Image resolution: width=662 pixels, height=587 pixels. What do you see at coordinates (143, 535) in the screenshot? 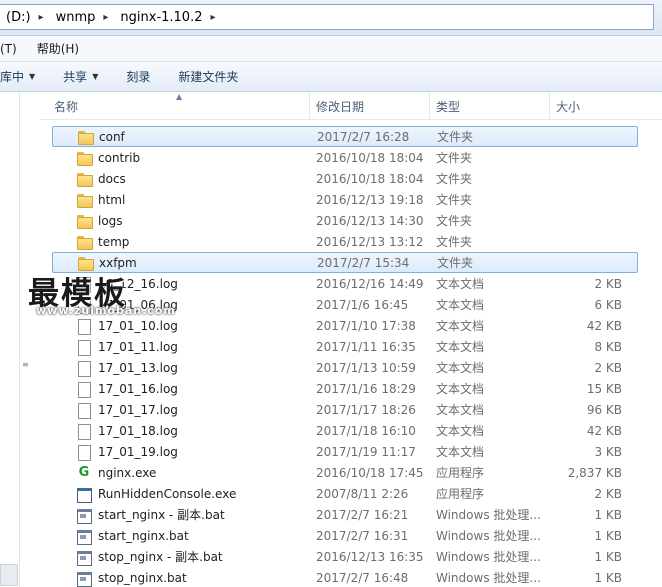
I see `file-name: start_nginx.bat` at bounding box center [143, 535].